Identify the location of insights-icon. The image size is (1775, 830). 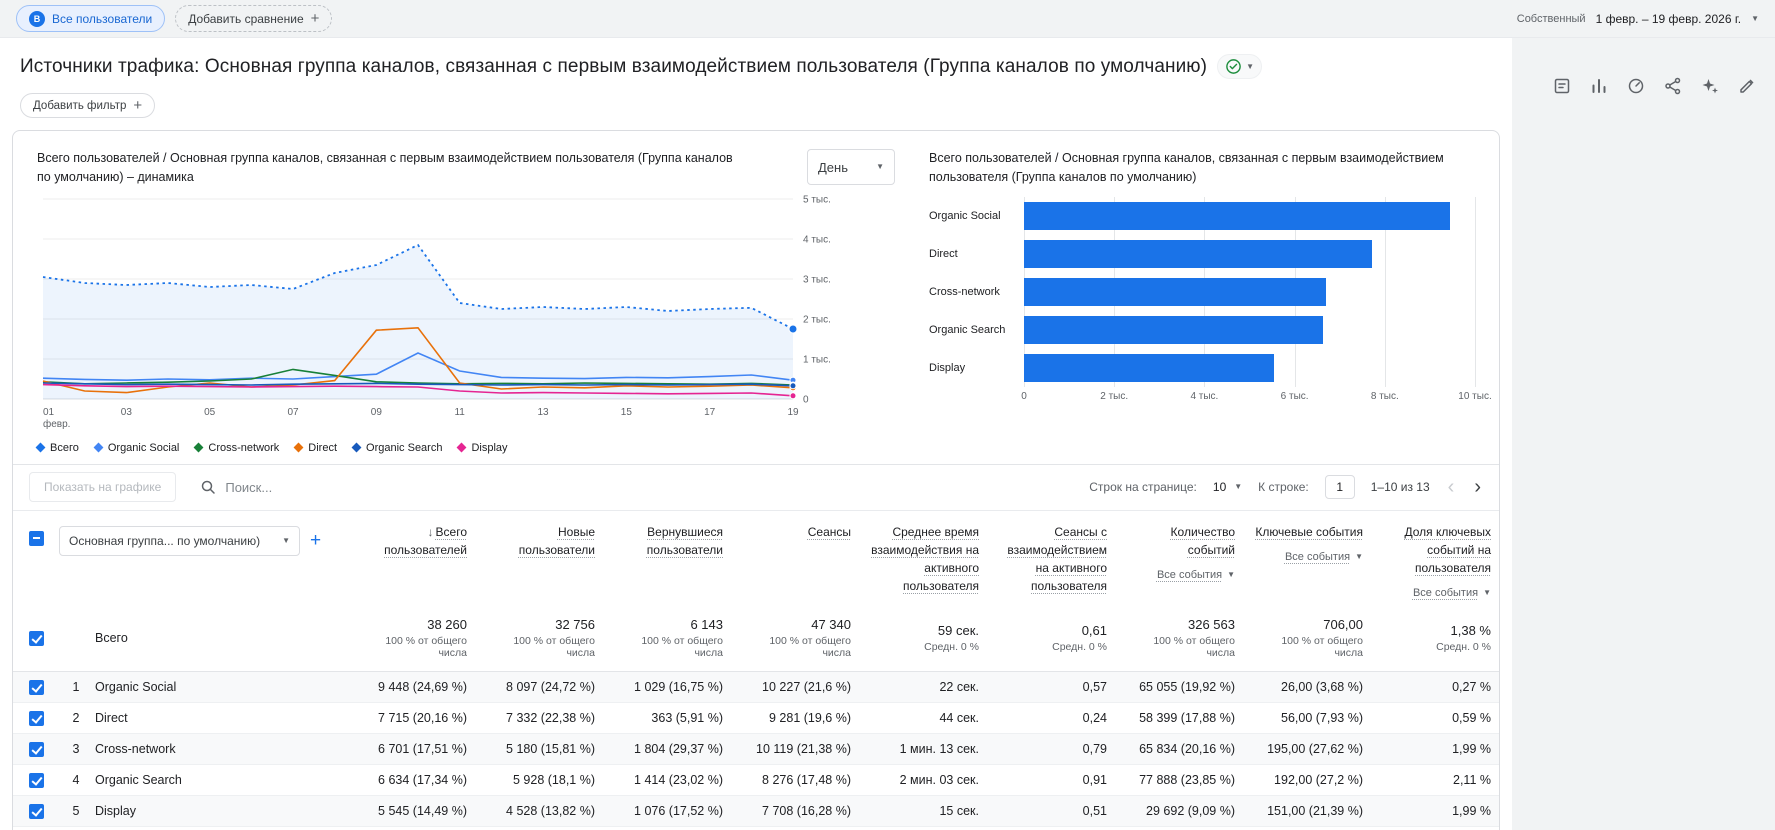
(1710, 86).